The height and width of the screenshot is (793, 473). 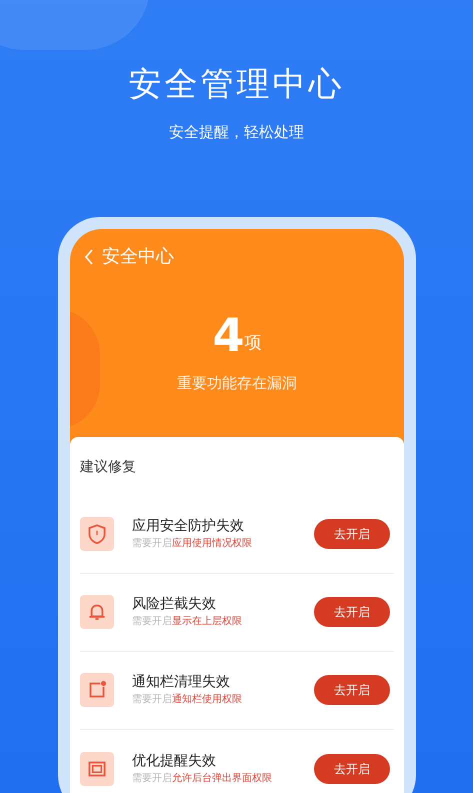 I want to click on issue-hint: 需要开启通知栏使用权限, so click(x=187, y=699).